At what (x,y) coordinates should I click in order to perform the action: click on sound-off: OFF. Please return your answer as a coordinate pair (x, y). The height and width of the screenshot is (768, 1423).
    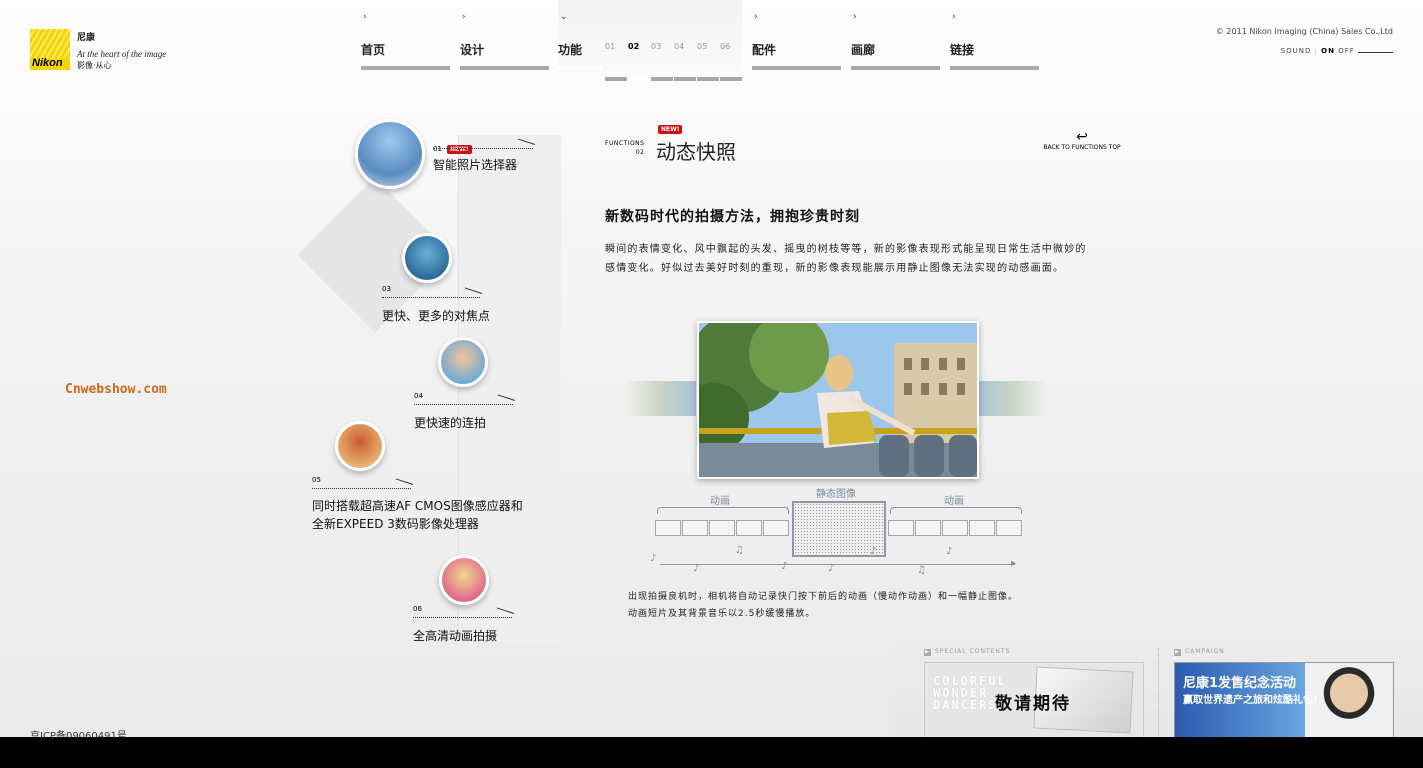
    Looking at the image, I should click on (1346, 51).